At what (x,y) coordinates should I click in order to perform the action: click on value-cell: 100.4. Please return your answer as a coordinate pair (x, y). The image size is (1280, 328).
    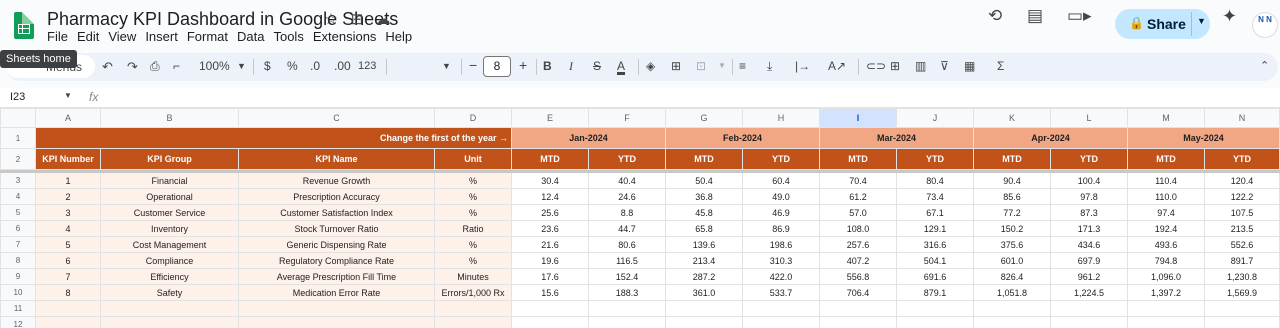
    Looking at the image, I should click on (1089, 180).